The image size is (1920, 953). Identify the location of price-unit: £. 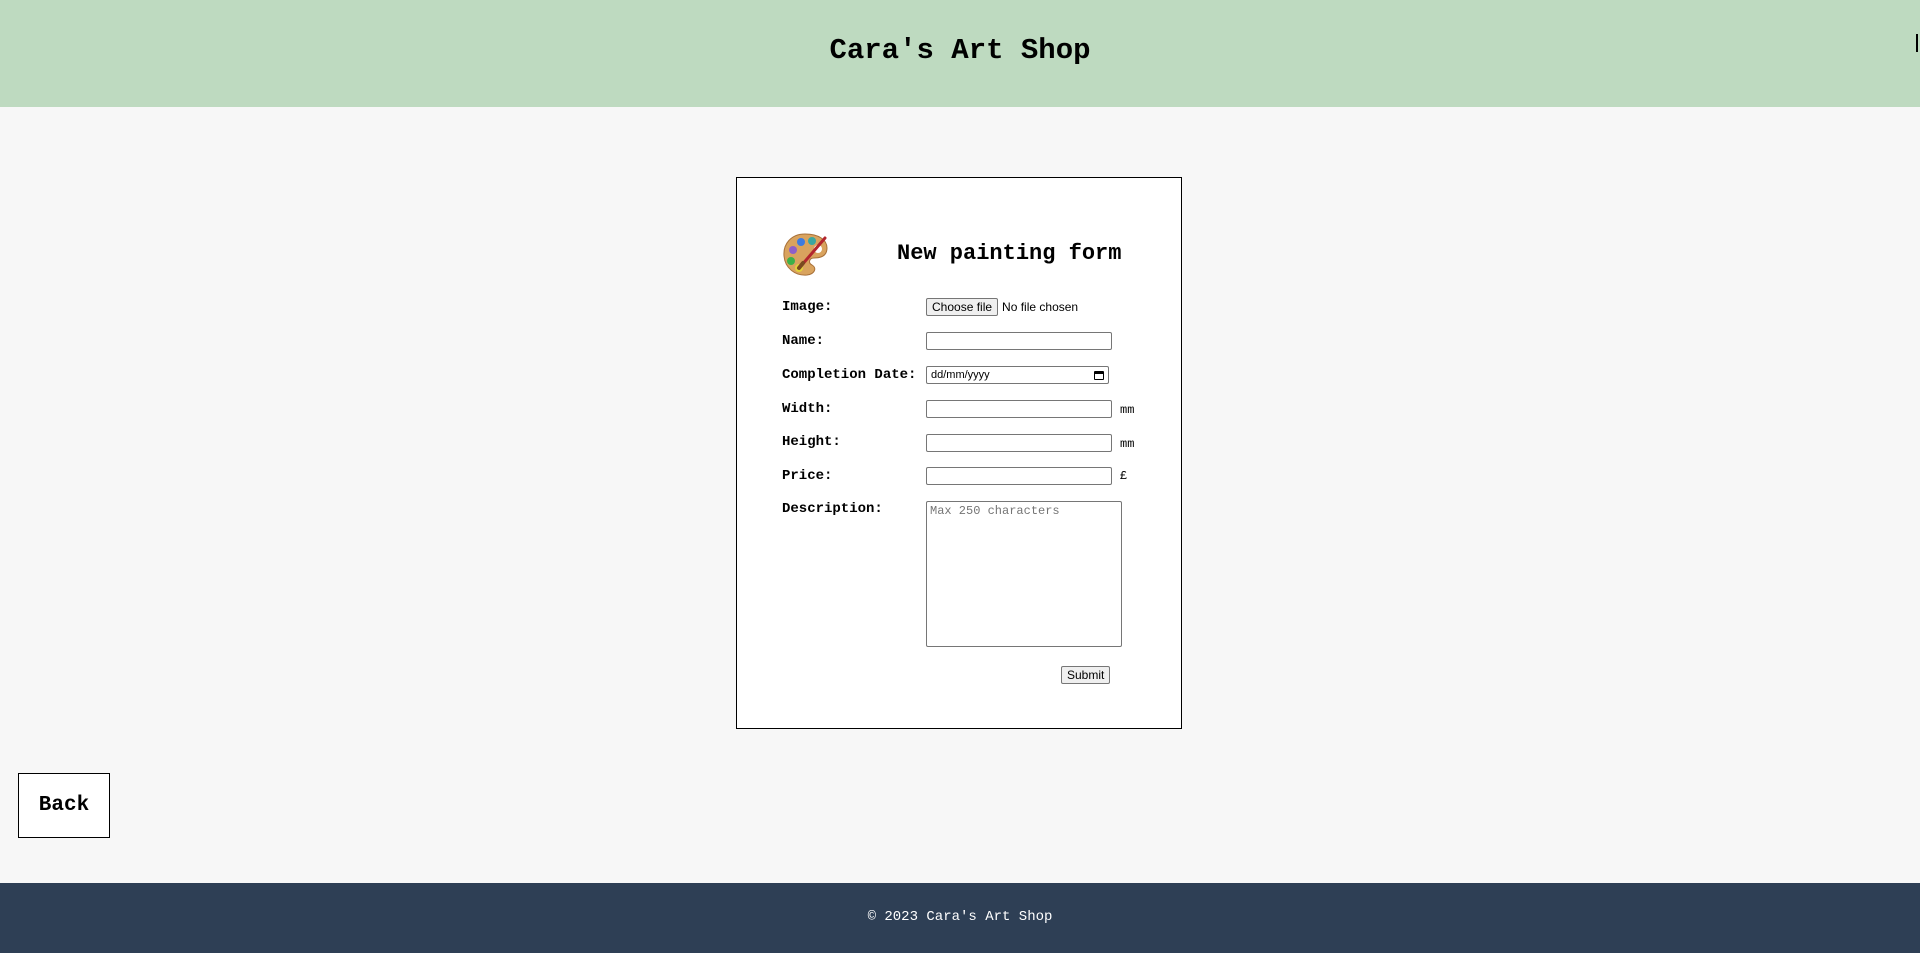
(1124, 476).